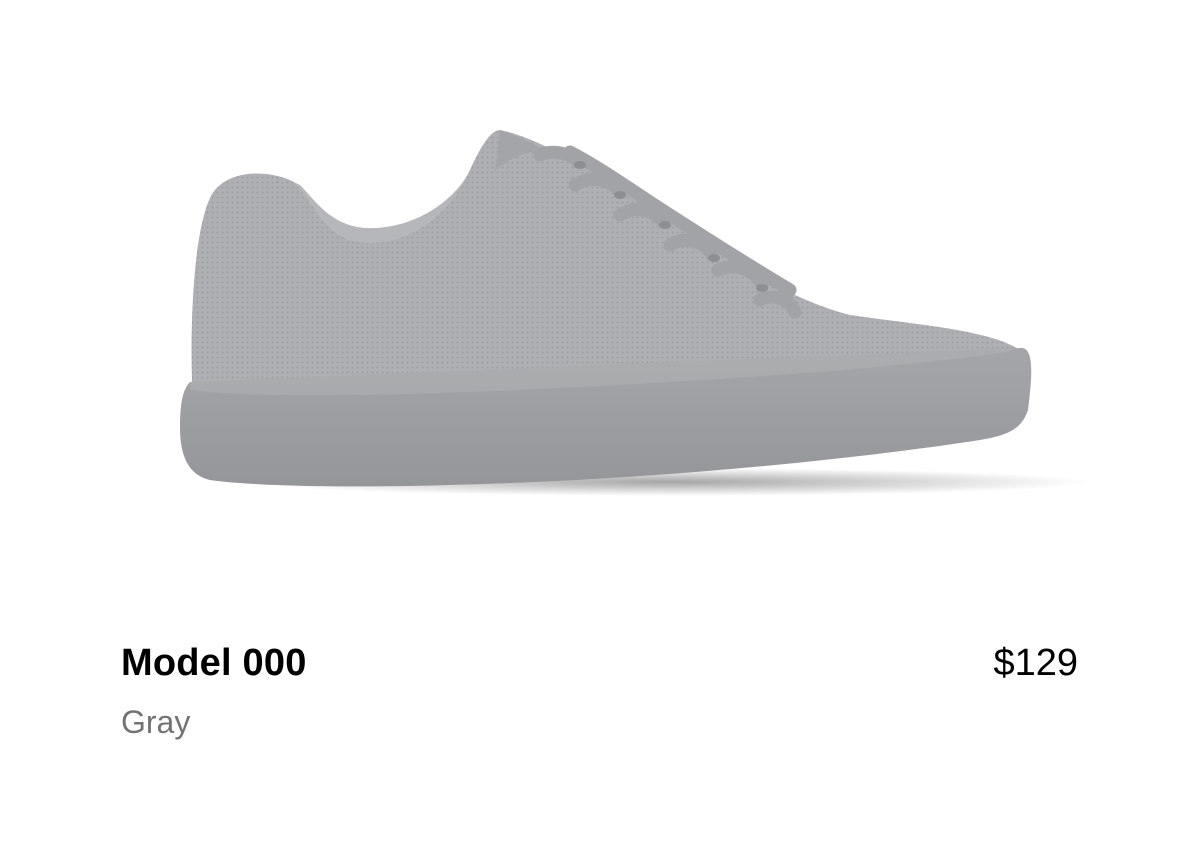  Describe the element at coordinates (156, 722) in the screenshot. I see `product-color: Gray` at that location.